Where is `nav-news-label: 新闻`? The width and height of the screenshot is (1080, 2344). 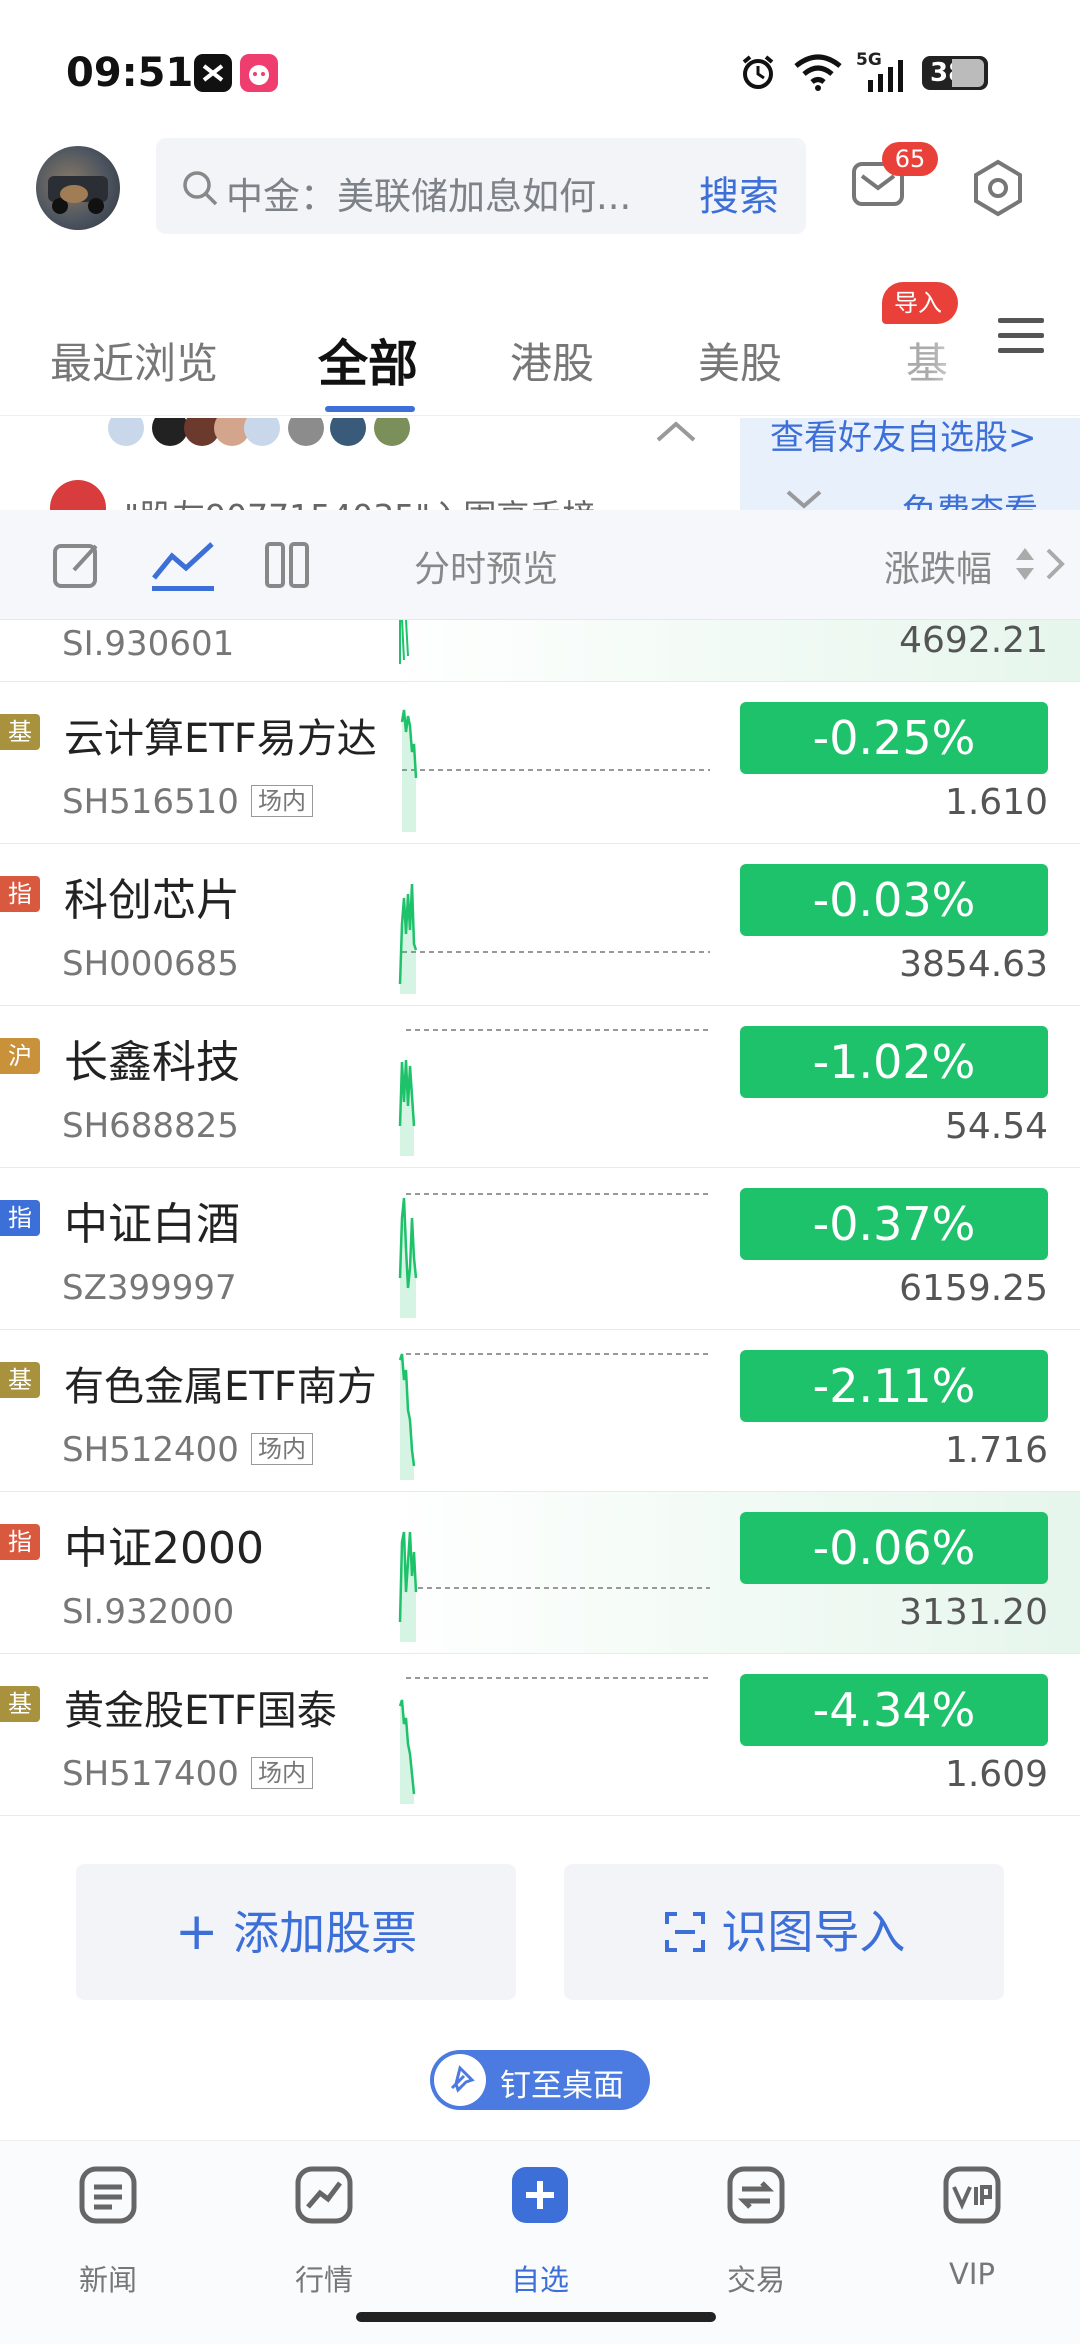 nav-news-label: 新闻 is located at coordinates (107, 2280).